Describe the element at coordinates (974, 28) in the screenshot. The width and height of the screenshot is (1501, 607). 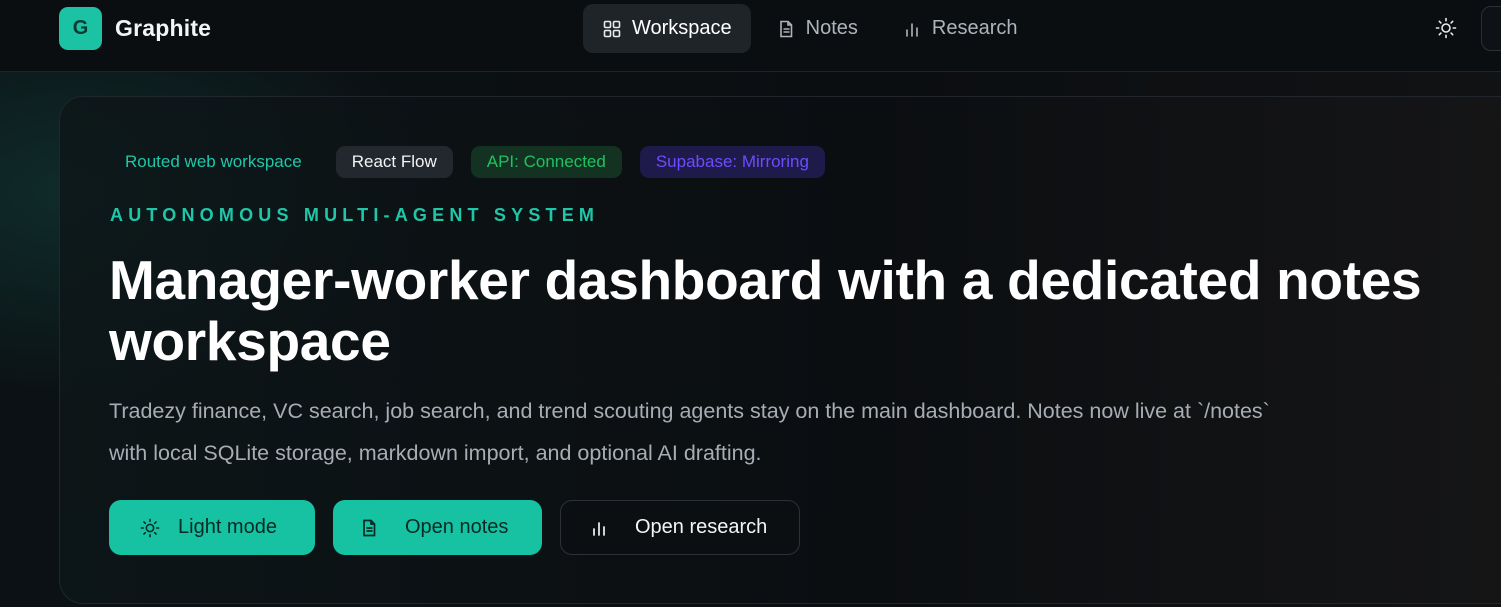
I see `nav-item-label: Research` at that location.